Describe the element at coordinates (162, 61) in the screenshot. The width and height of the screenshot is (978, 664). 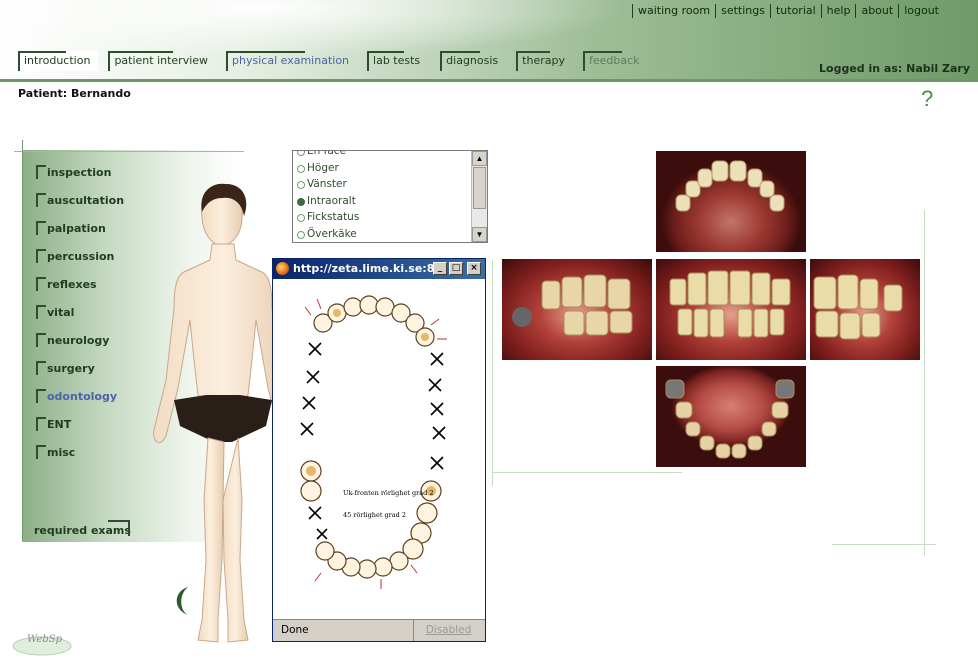
I see `tab-patient-interview: patient interview` at that location.